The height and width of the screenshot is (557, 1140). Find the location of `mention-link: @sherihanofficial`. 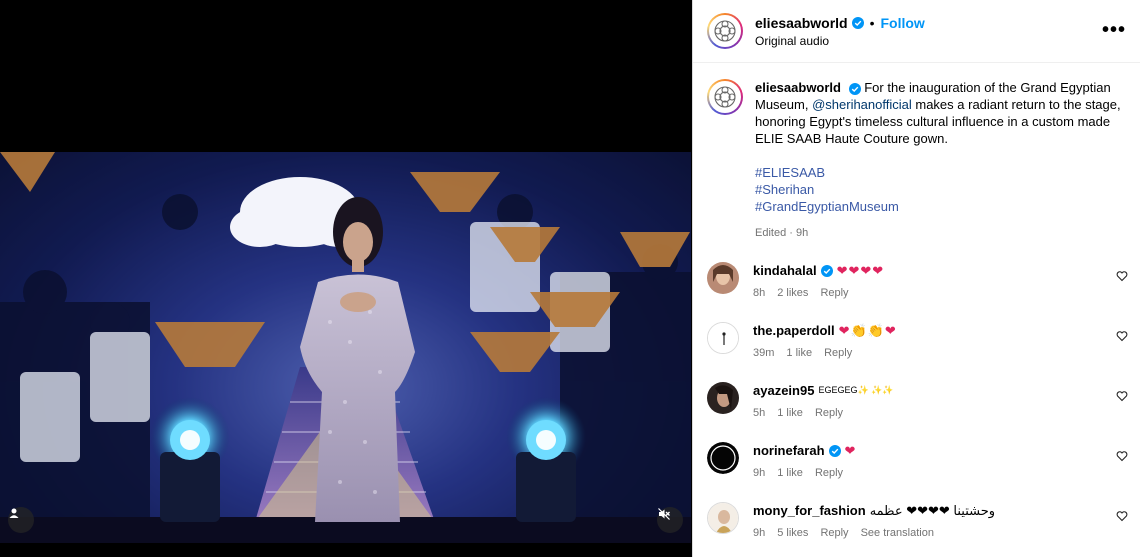

mention-link: @sherihanofficial is located at coordinates (862, 104).